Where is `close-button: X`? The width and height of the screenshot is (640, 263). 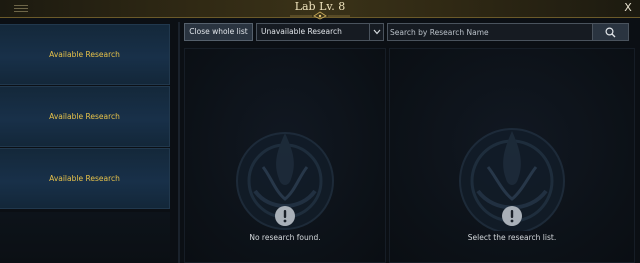
close-button: X is located at coordinates (628, 8).